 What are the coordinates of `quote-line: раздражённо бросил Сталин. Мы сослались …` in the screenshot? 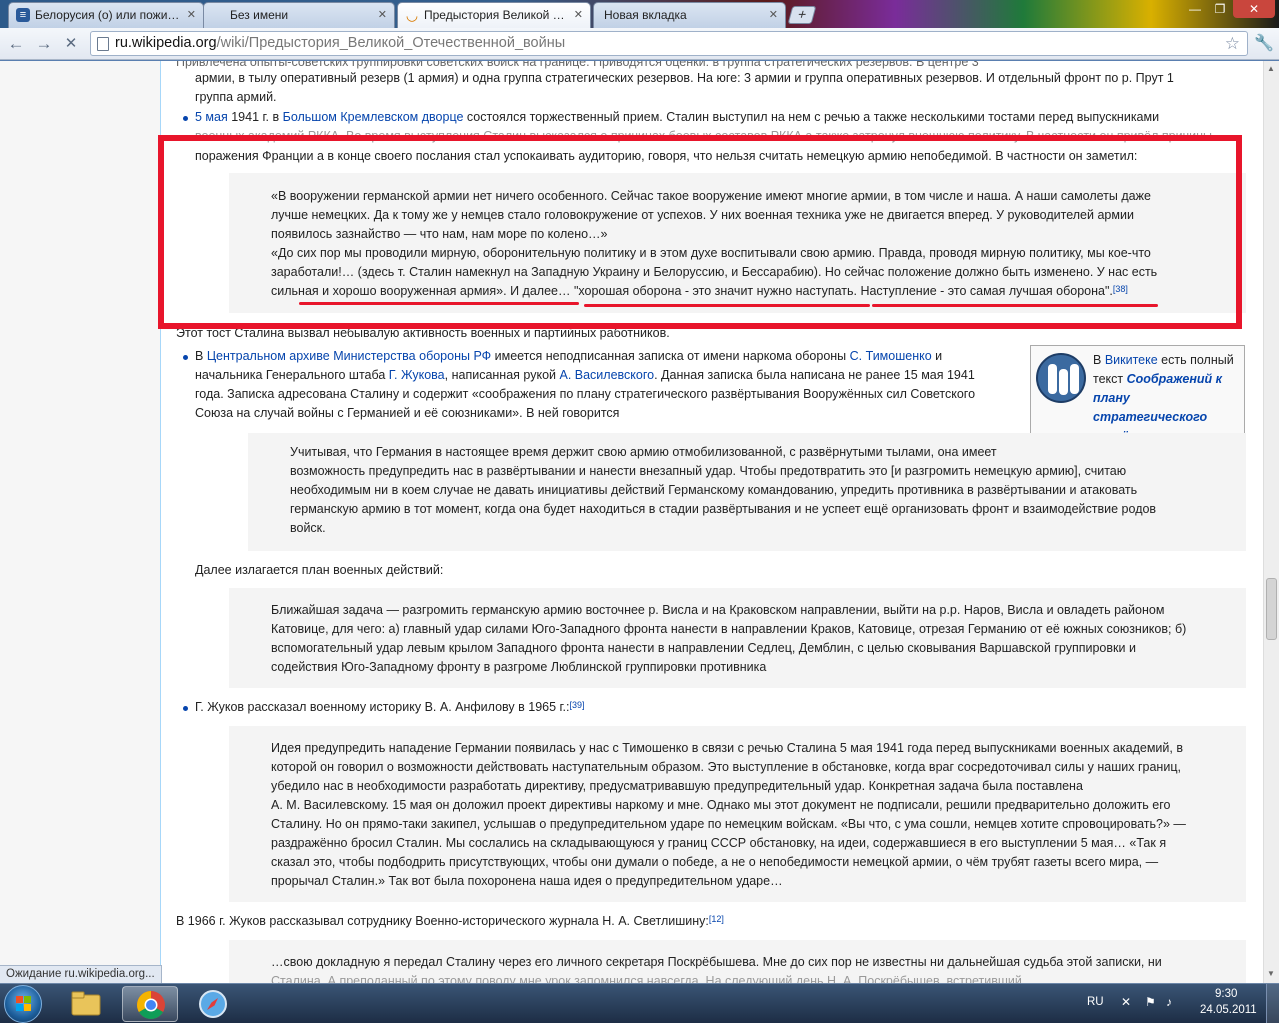 It's located at (719, 843).